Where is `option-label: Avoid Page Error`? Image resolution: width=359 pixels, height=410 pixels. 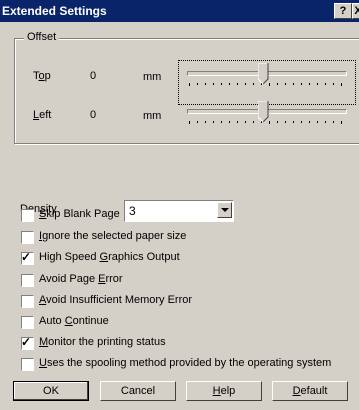
option-label: Avoid Page Error is located at coordinates (81, 279).